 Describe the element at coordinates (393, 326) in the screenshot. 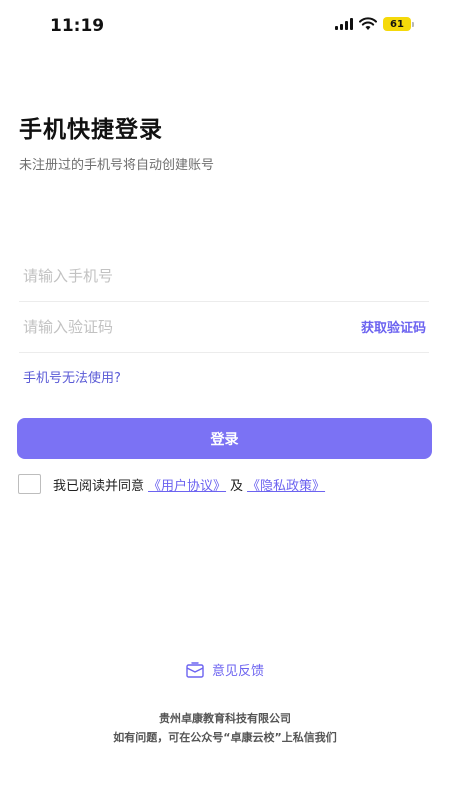

I see `get-code-button: 获取验证码` at that location.